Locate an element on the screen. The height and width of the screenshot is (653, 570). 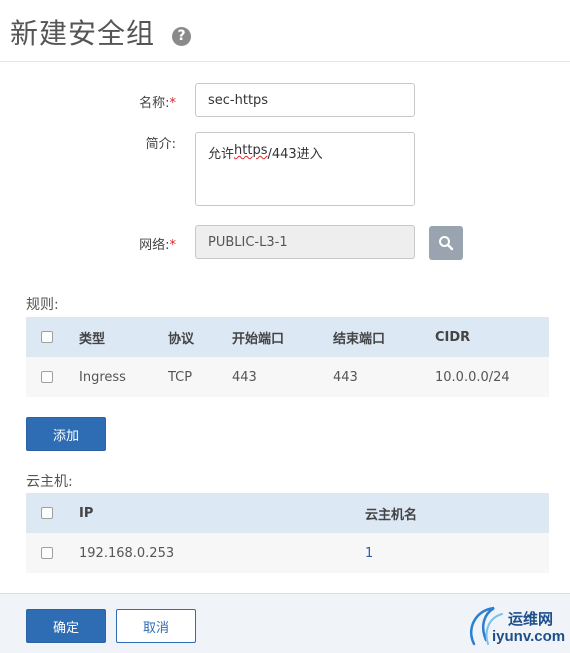
watermark-line2: iyunv.com is located at coordinates (529, 636).